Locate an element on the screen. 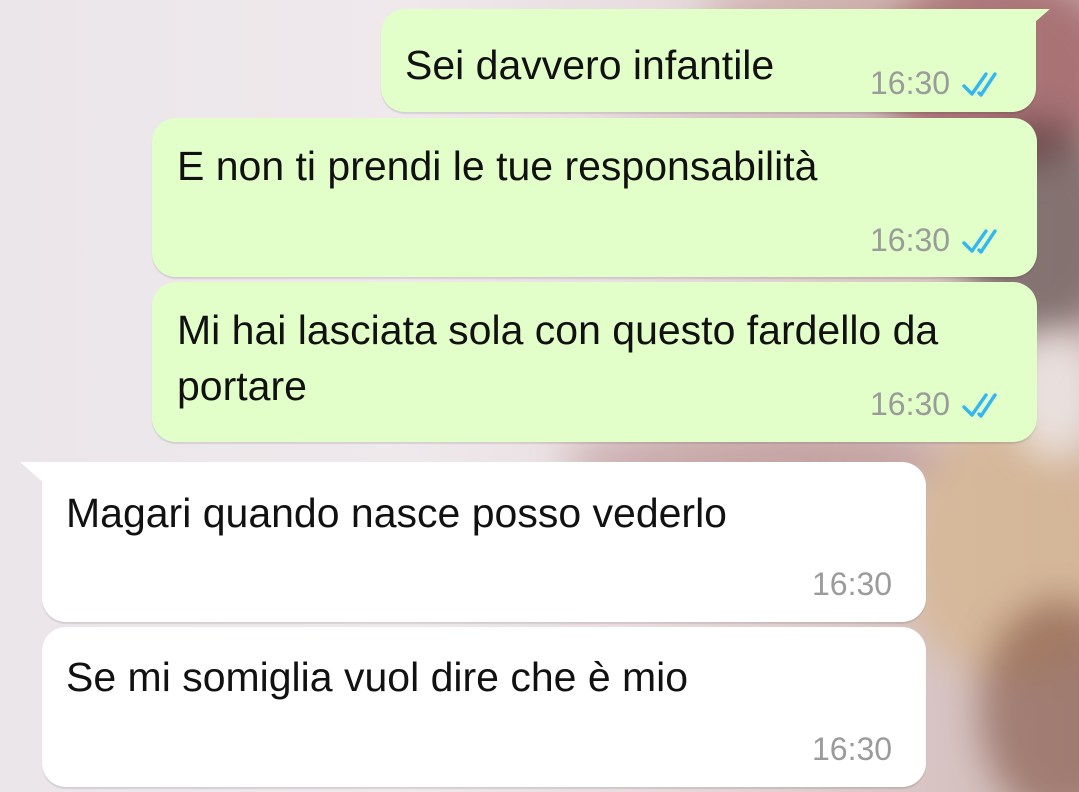 The height and width of the screenshot is (792, 1079). outgoing-message-bubble: Sei davvero infantile 16:30 is located at coordinates (715, 60).